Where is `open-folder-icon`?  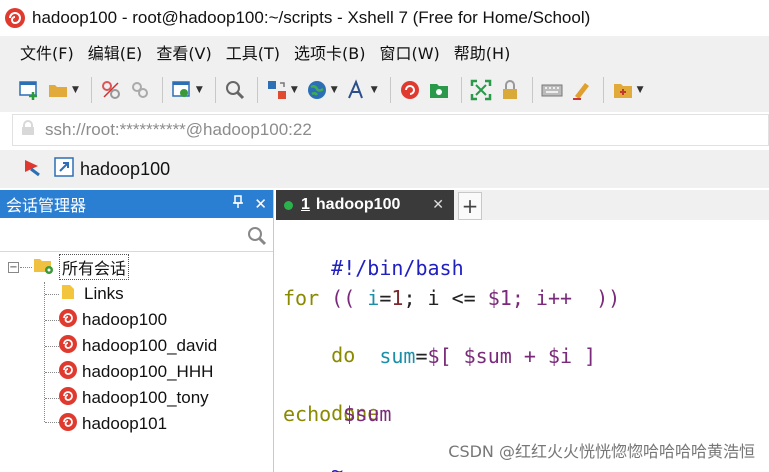 open-folder-icon is located at coordinates (58, 90).